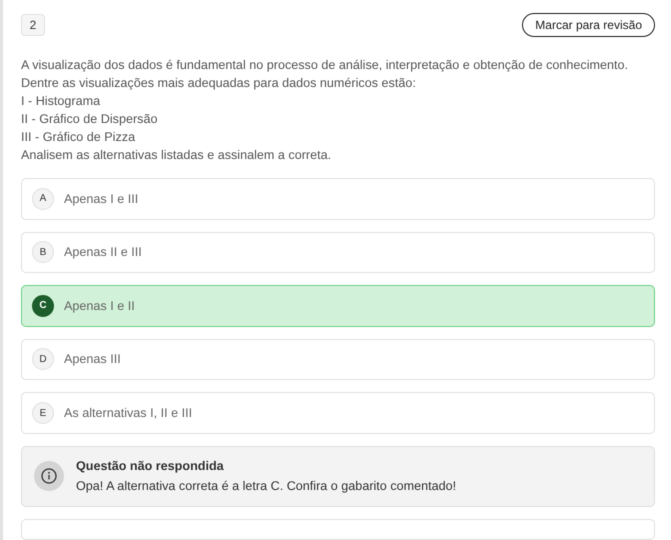  I want to click on info-icon, so click(49, 476).